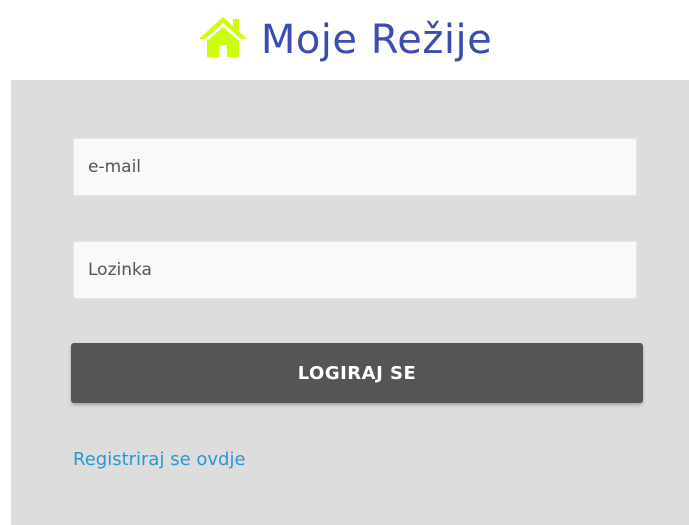 This screenshot has width=689, height=525. I want to click on login-button: LOGIRAJ SE, so click(357, 373).